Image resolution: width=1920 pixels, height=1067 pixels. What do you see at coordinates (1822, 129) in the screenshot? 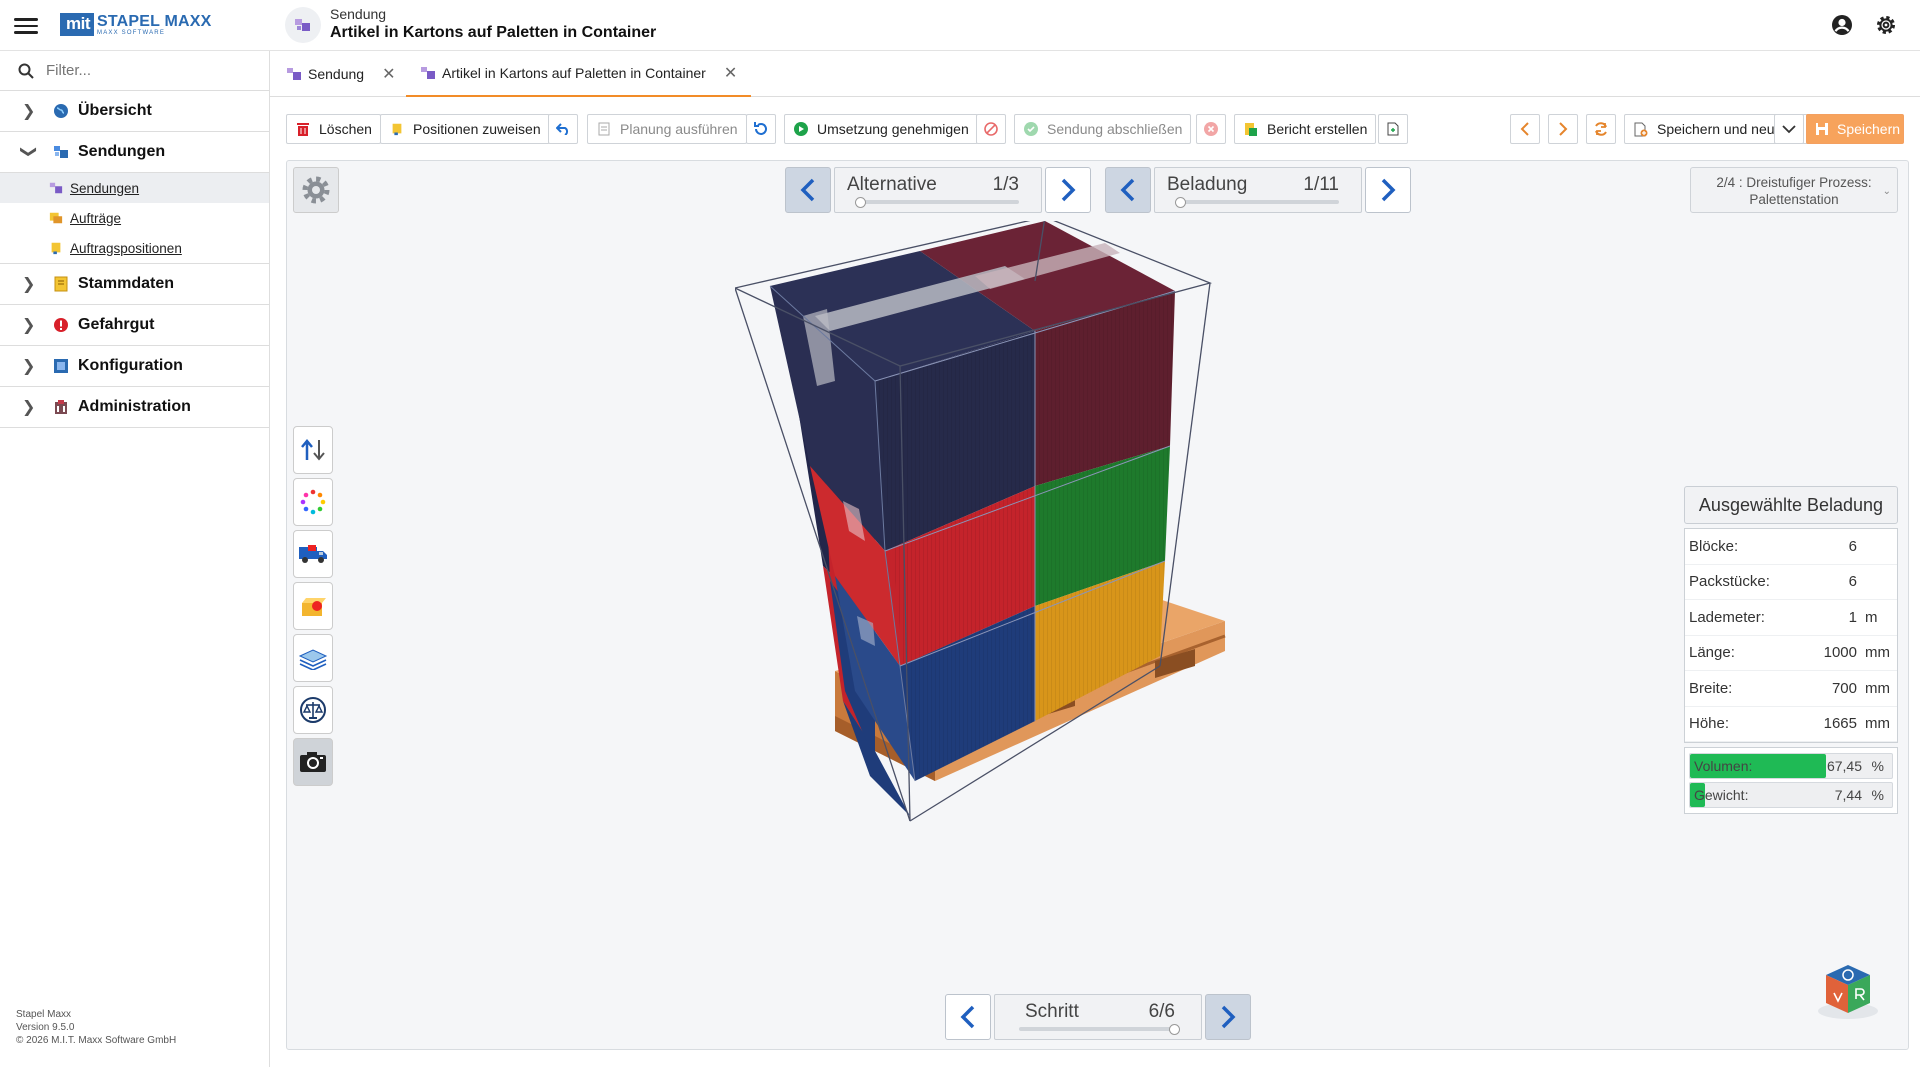
I see `floppy-icon` at bounding box center [1822, 129].